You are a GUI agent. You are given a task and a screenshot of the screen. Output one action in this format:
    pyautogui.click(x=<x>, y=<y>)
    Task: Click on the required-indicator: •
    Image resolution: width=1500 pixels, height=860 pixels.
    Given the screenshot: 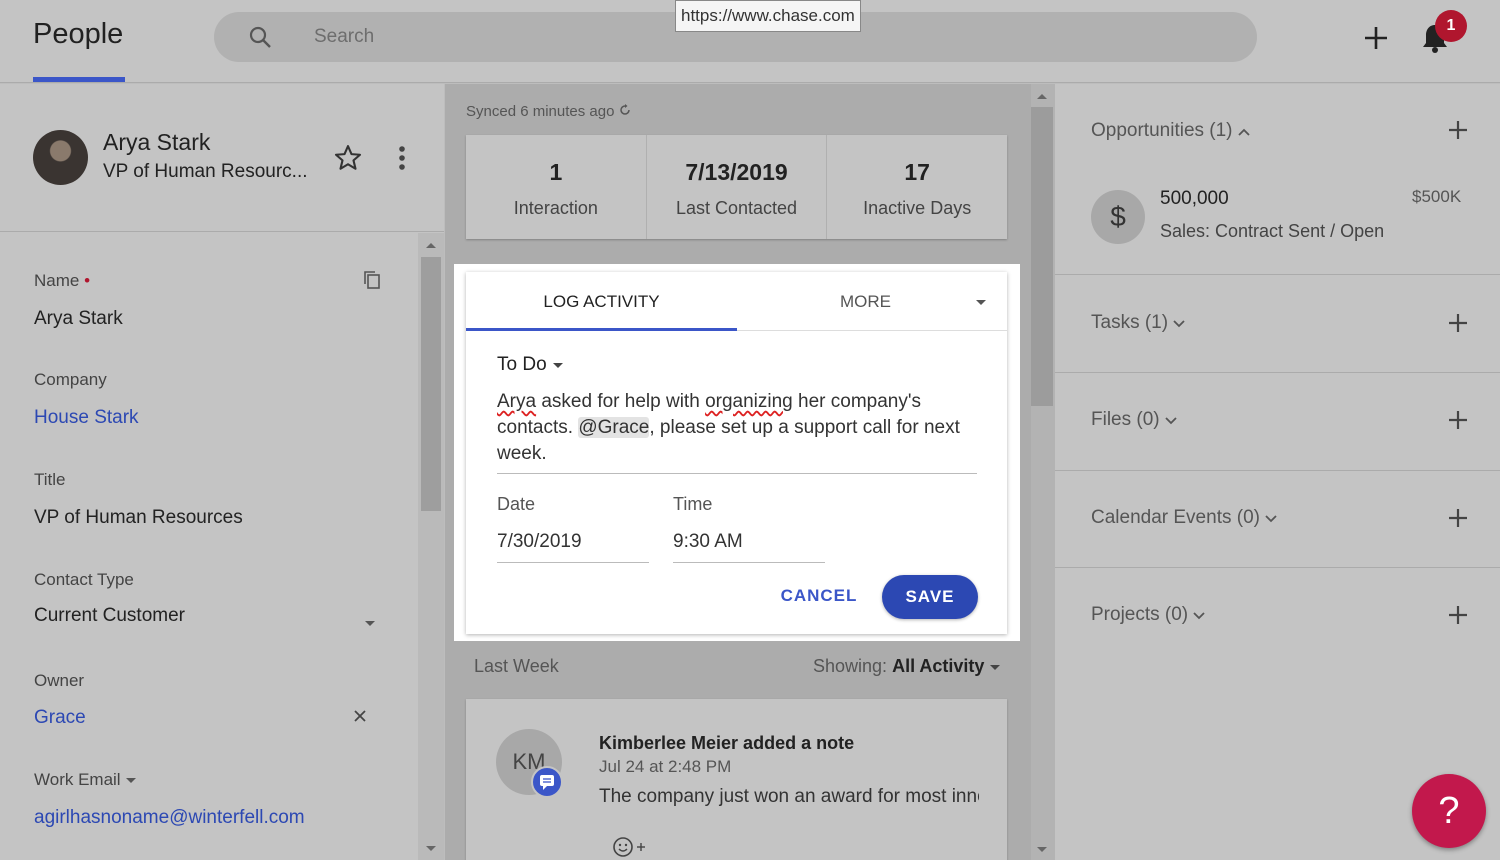 What is the action you would take?
    pyautogui.click(x=87, y=280)
    